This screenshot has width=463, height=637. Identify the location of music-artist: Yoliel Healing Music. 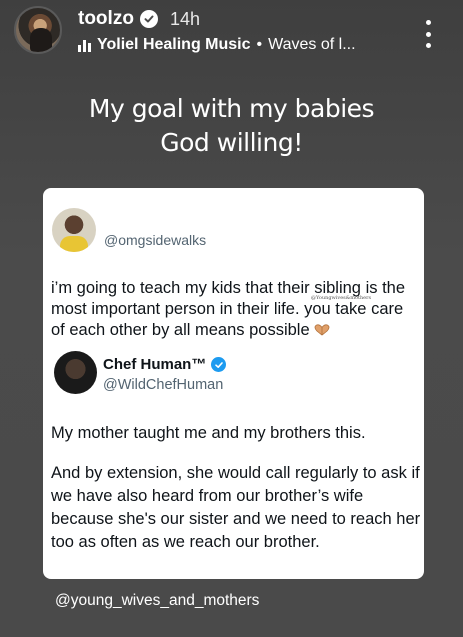
(174, 44).